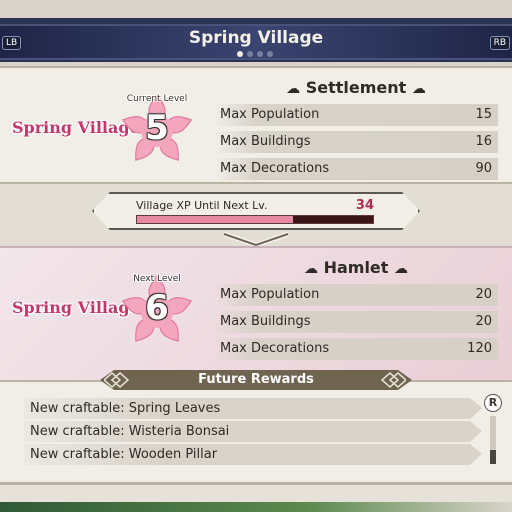 The height and width of the screenshot is (512, 512). What do you see at coordinates (356, 115) in the screenshot?
I see `current-stat-row: Max Population 15` at bounding box center [356, 115].